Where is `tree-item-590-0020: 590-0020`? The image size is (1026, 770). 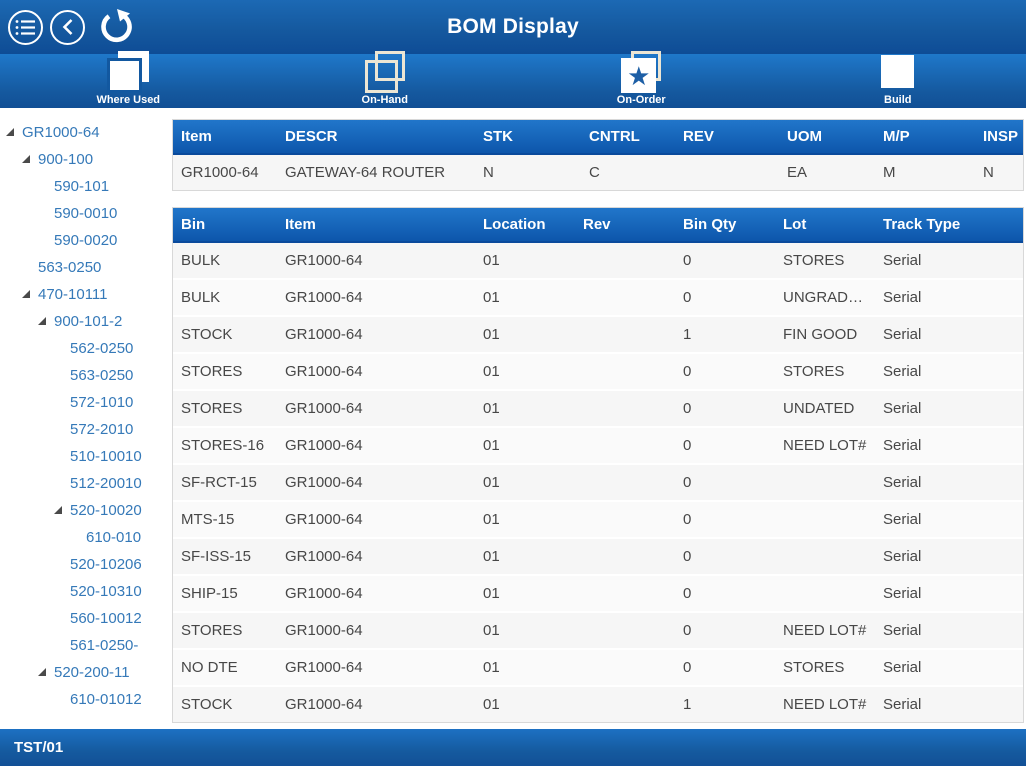 tree-item-590-0020: 590-0020 is located at coordinates (83, 240).